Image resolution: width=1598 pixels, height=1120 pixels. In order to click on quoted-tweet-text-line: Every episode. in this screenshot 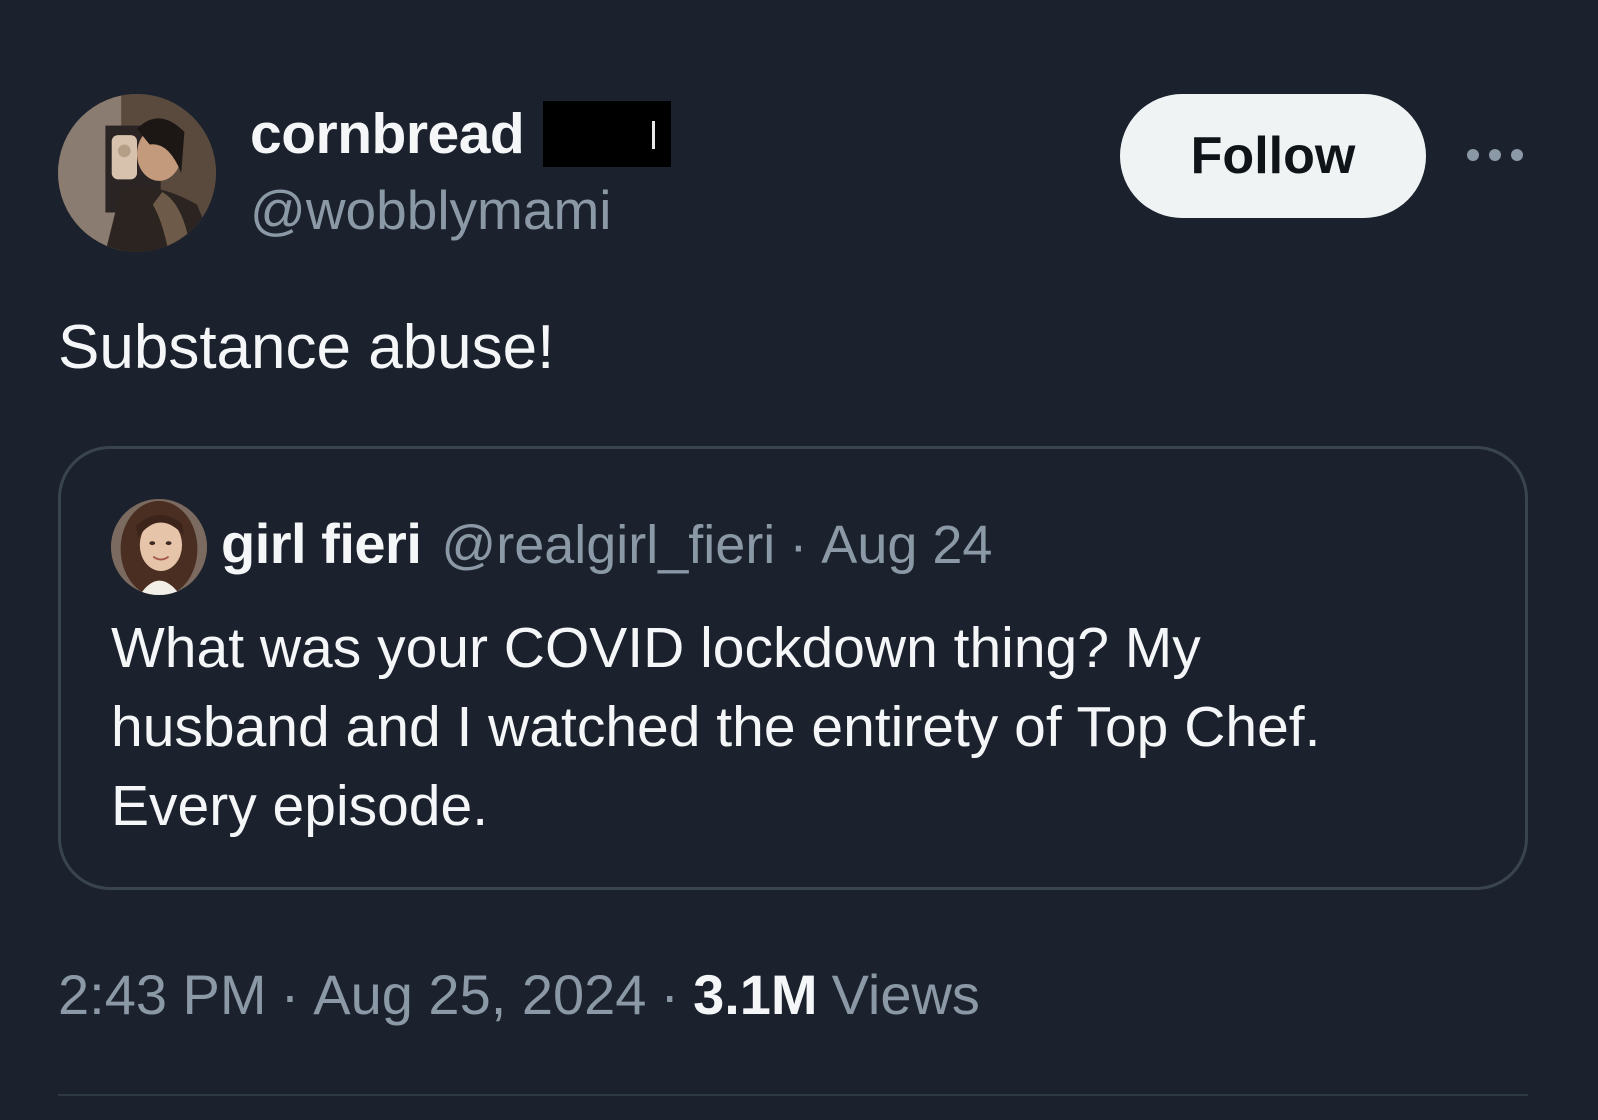, I will do `click(300, 806)`.